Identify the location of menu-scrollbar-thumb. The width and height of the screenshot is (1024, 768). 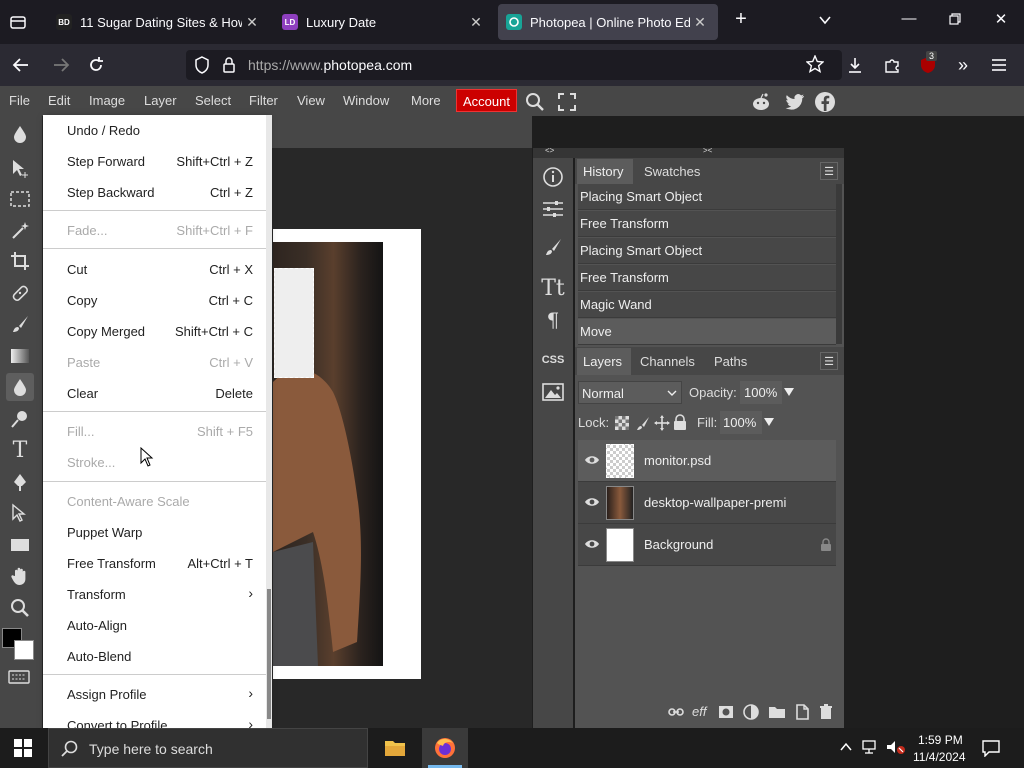
(269, 654).